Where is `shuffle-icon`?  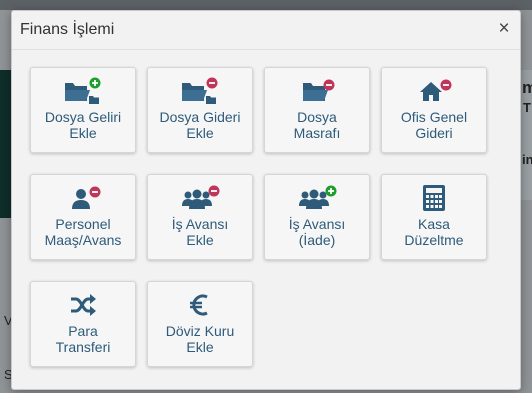
shuffle-icon is located at coordinates (83, 305).